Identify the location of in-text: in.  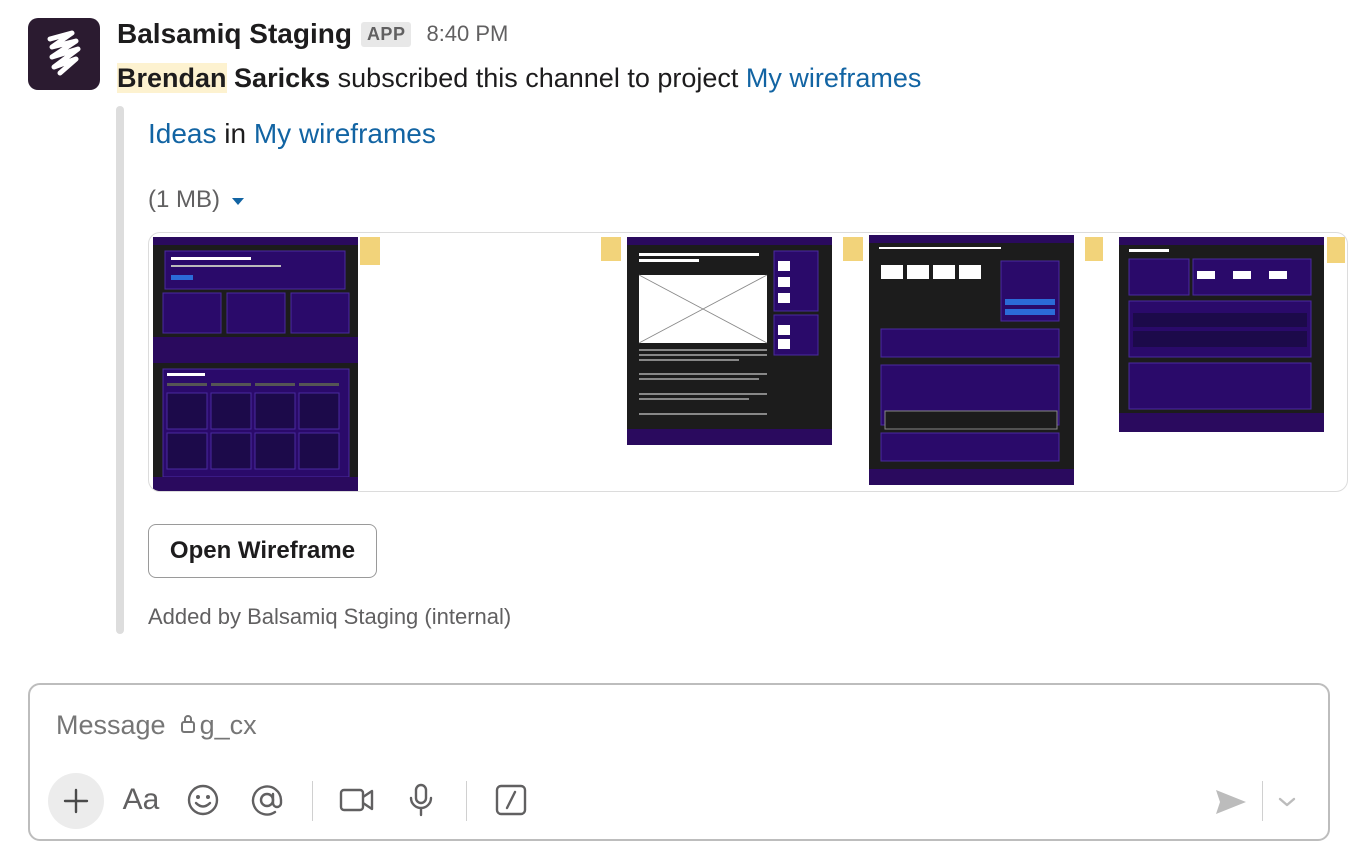
(235, 133).